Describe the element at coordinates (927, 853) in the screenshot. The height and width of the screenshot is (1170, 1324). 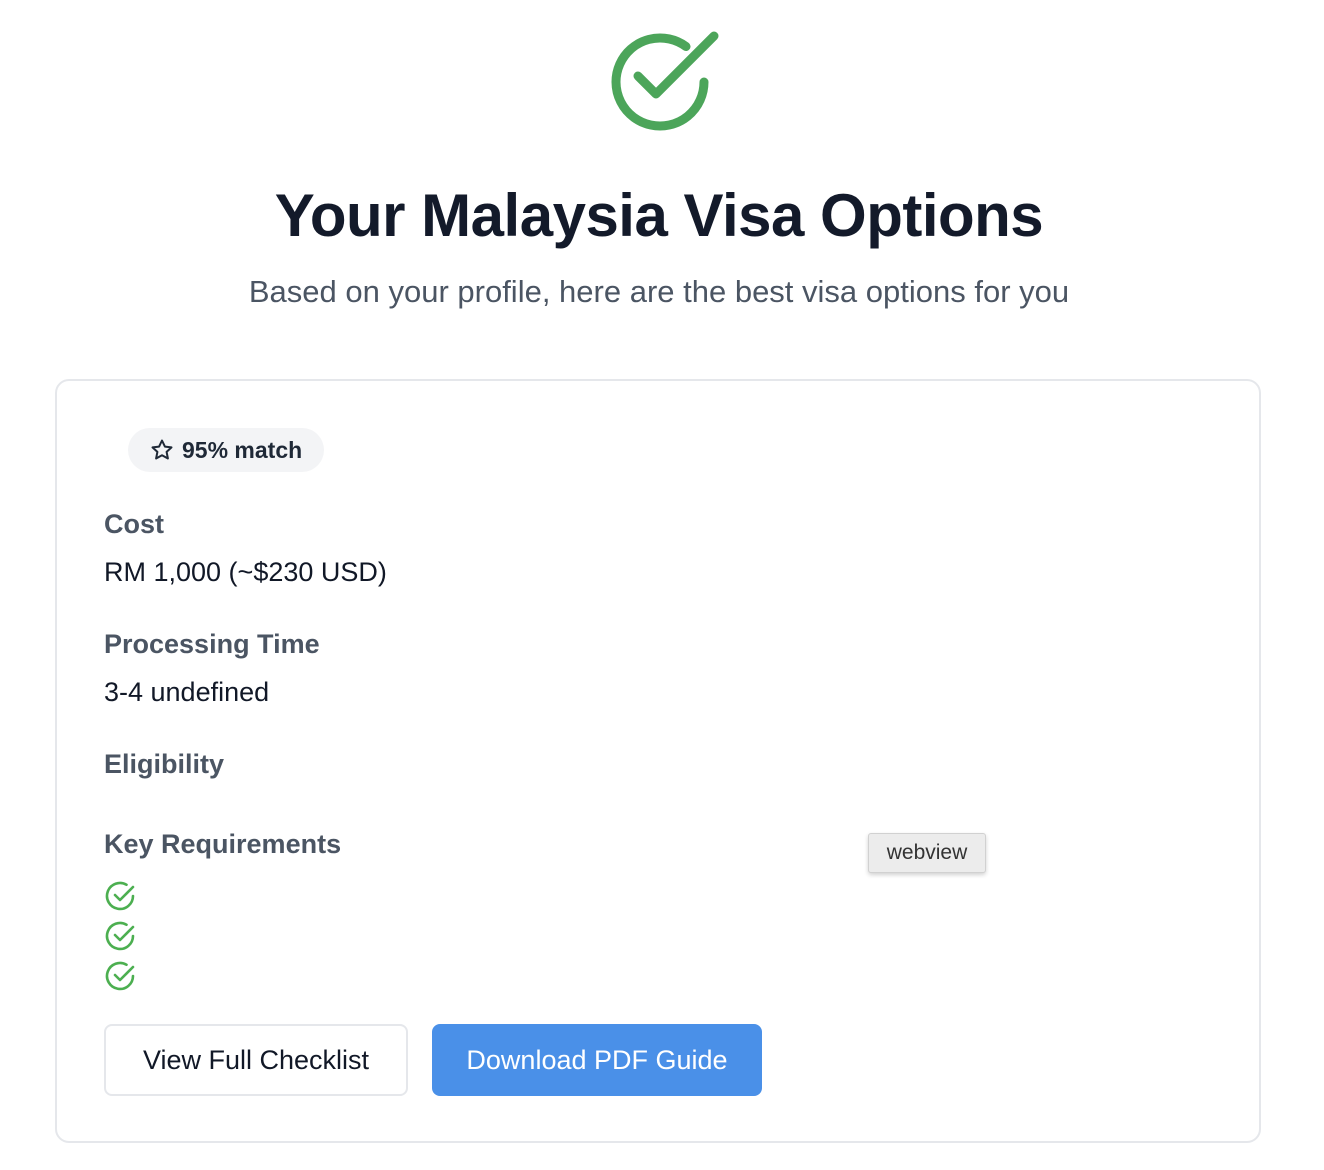
I see `webview-tooltip: webview` at that location.